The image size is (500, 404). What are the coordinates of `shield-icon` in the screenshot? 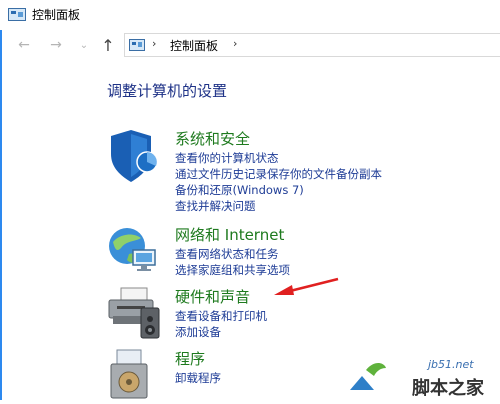 It's located at (134, 156).